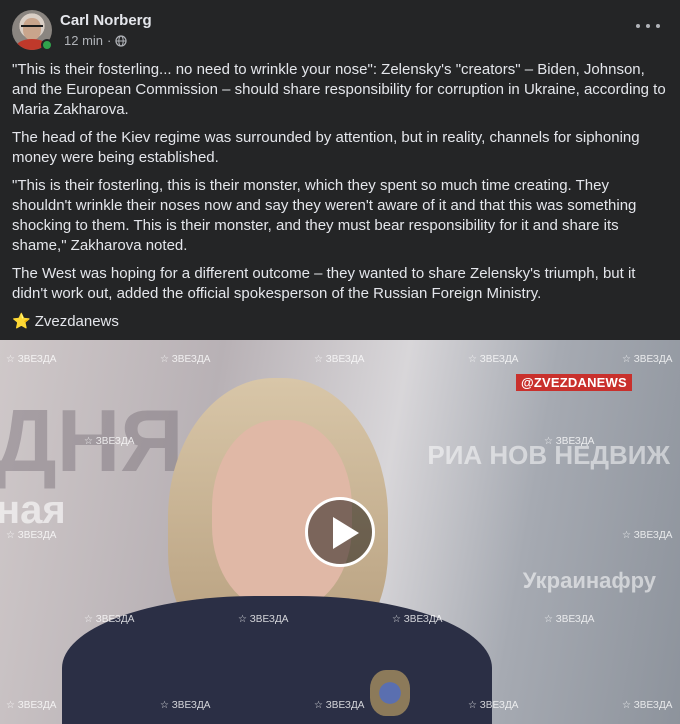 The image size is (680, 724). I want to click on background-signage: ная, so click(33, 510).